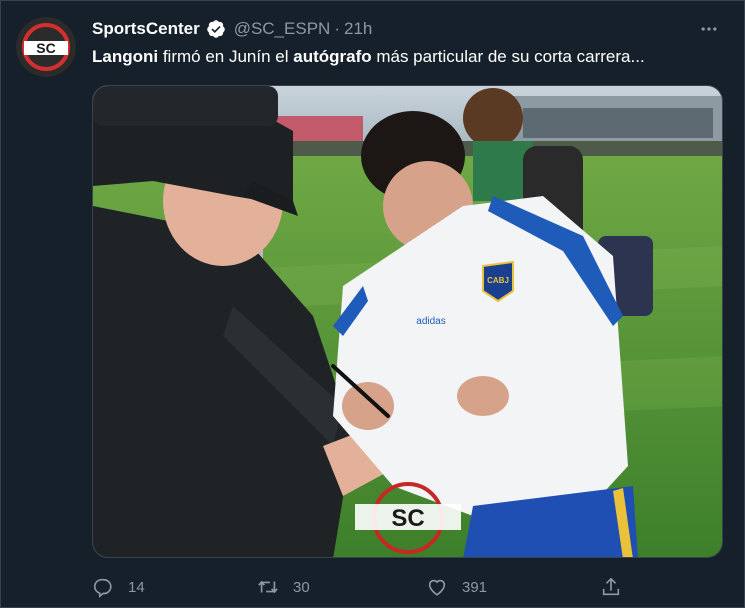 The height and width of the screenshot is (608, 745). I want to click on timestamp: 21h, so click(358, 29).